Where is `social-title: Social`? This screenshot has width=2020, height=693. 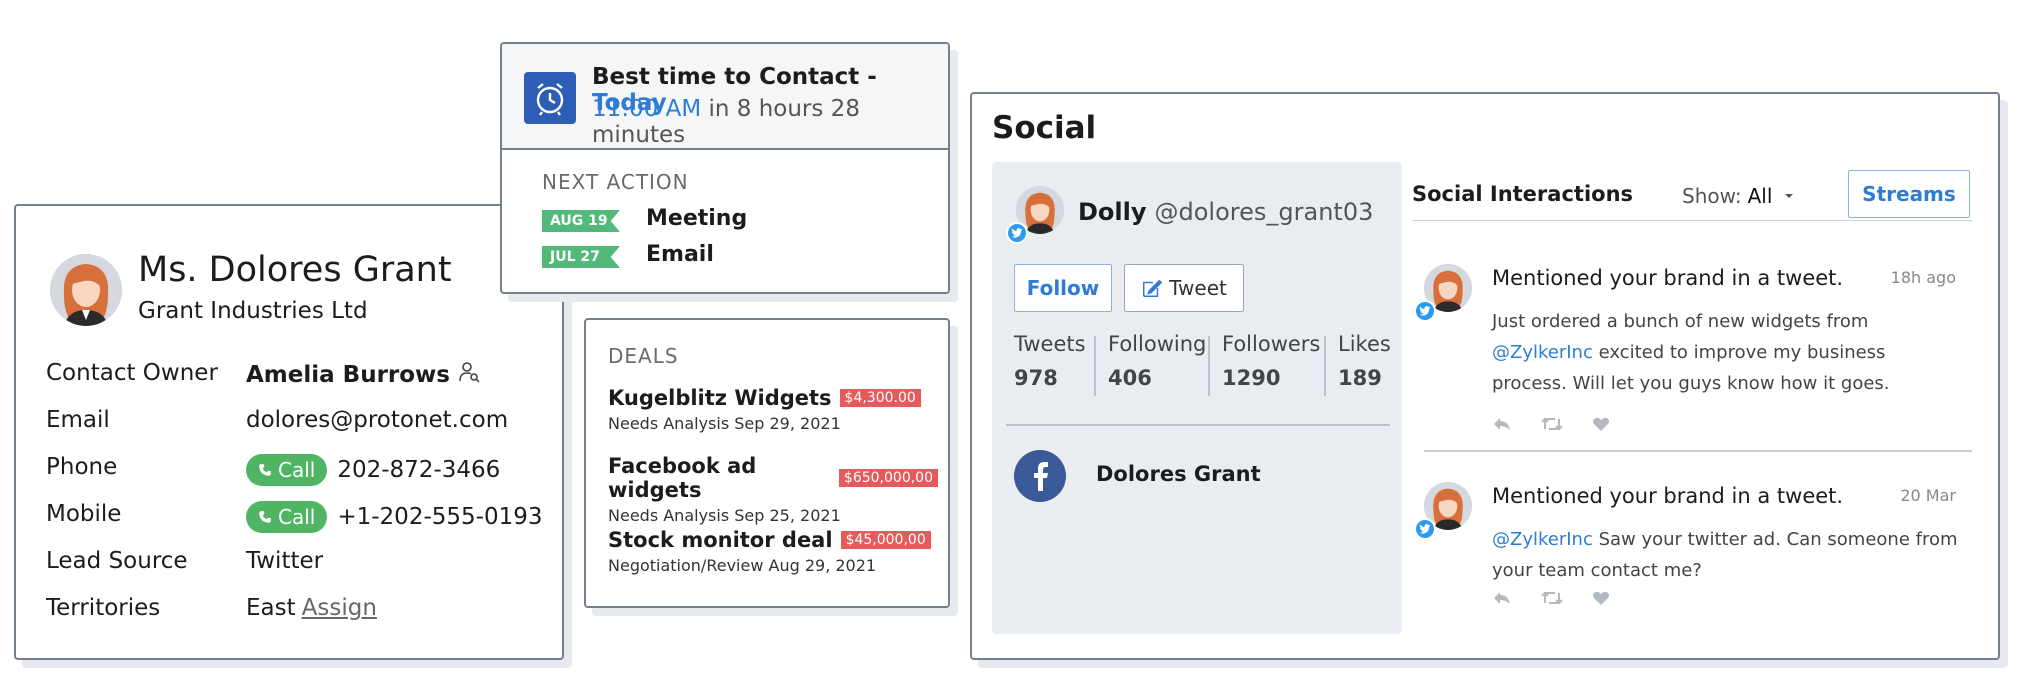 social-title: Social is located at coordinates (1044, 128).